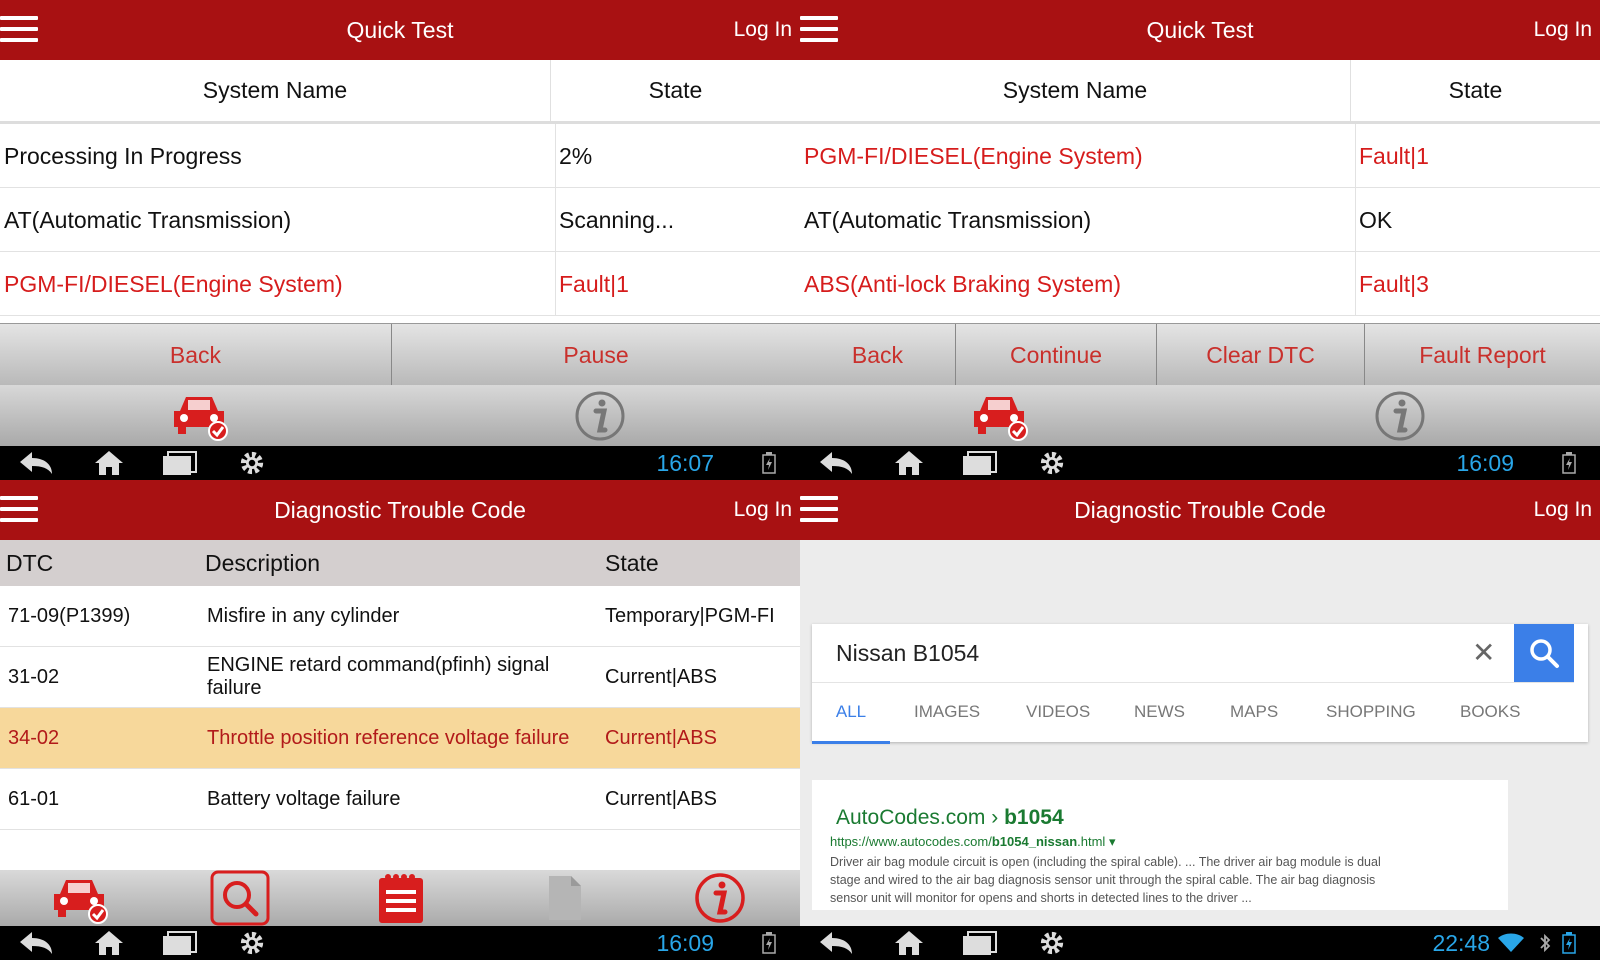  What do you see at coordinates (1200, 284) in the screenshot?
I see `table-row: ABS(Anti-lock Braking System) Fault|3` at bounding box center [1200, 284].